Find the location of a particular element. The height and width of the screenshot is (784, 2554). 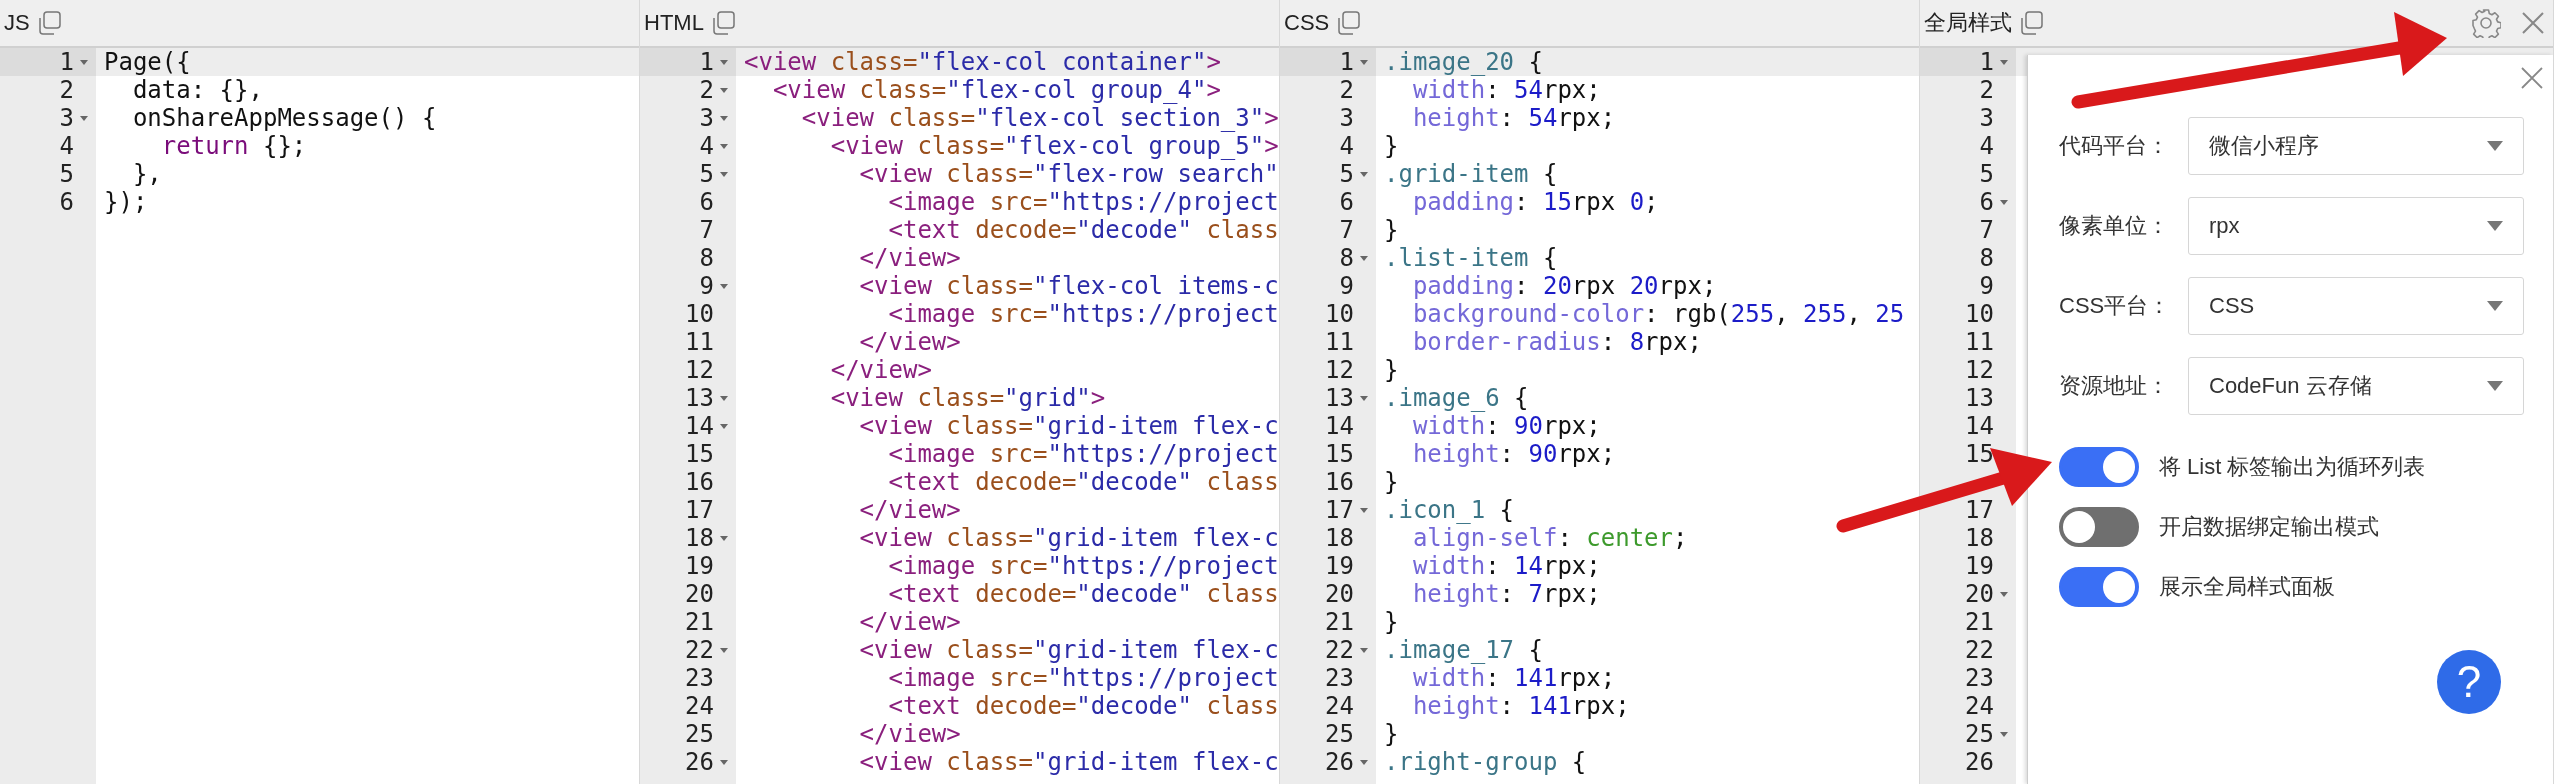

line-number: 12 is located at coordinates (1339, 370).